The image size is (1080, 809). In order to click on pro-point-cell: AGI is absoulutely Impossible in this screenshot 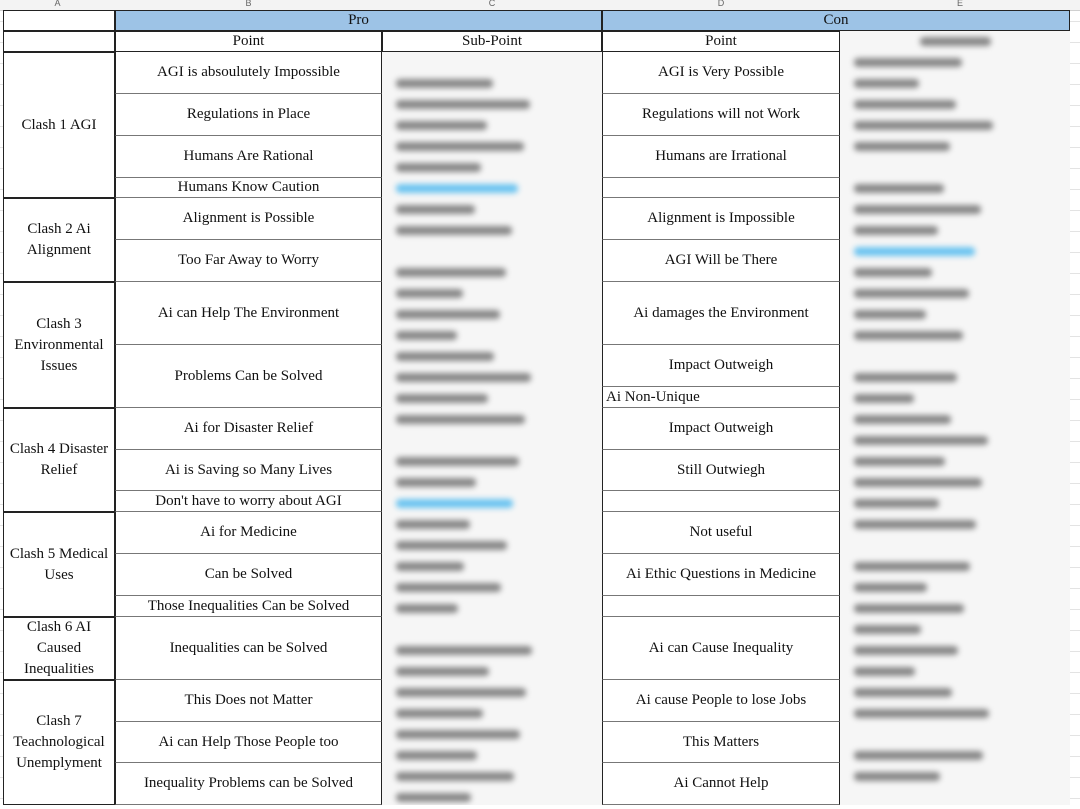, I will do `click(248, 73)`.